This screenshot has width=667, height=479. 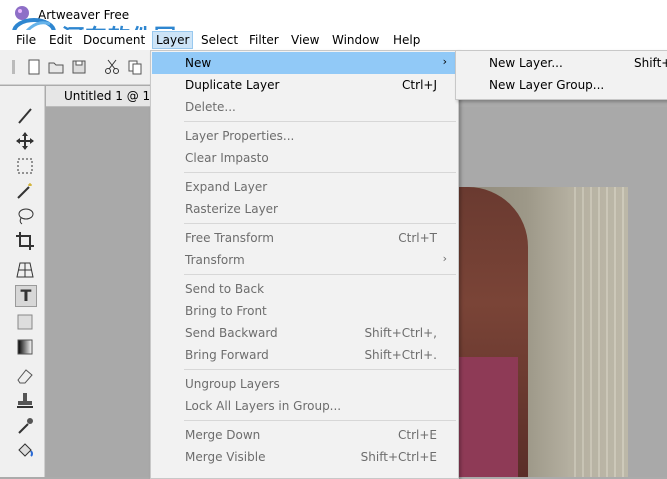 What do you see at coordinates (305, 40) in the screenshot?
I see `menu-view: View` at bounding box center [305, 40].